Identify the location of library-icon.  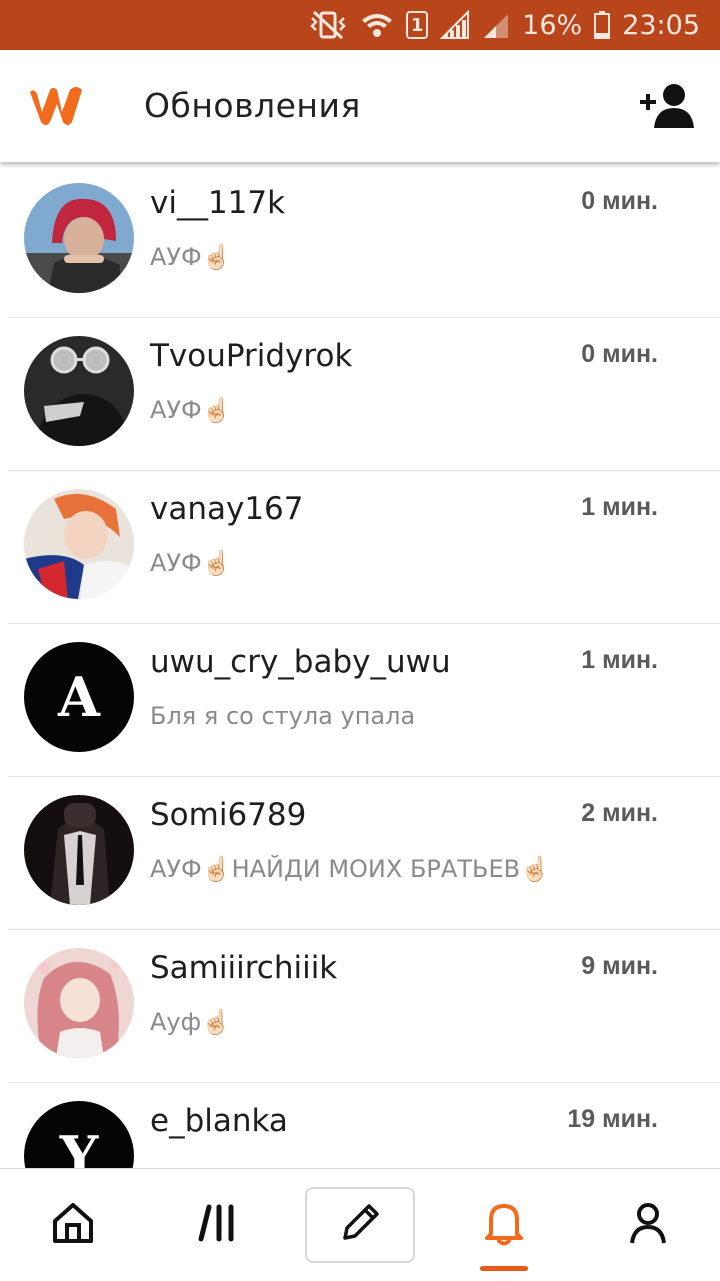
(219, 1225).